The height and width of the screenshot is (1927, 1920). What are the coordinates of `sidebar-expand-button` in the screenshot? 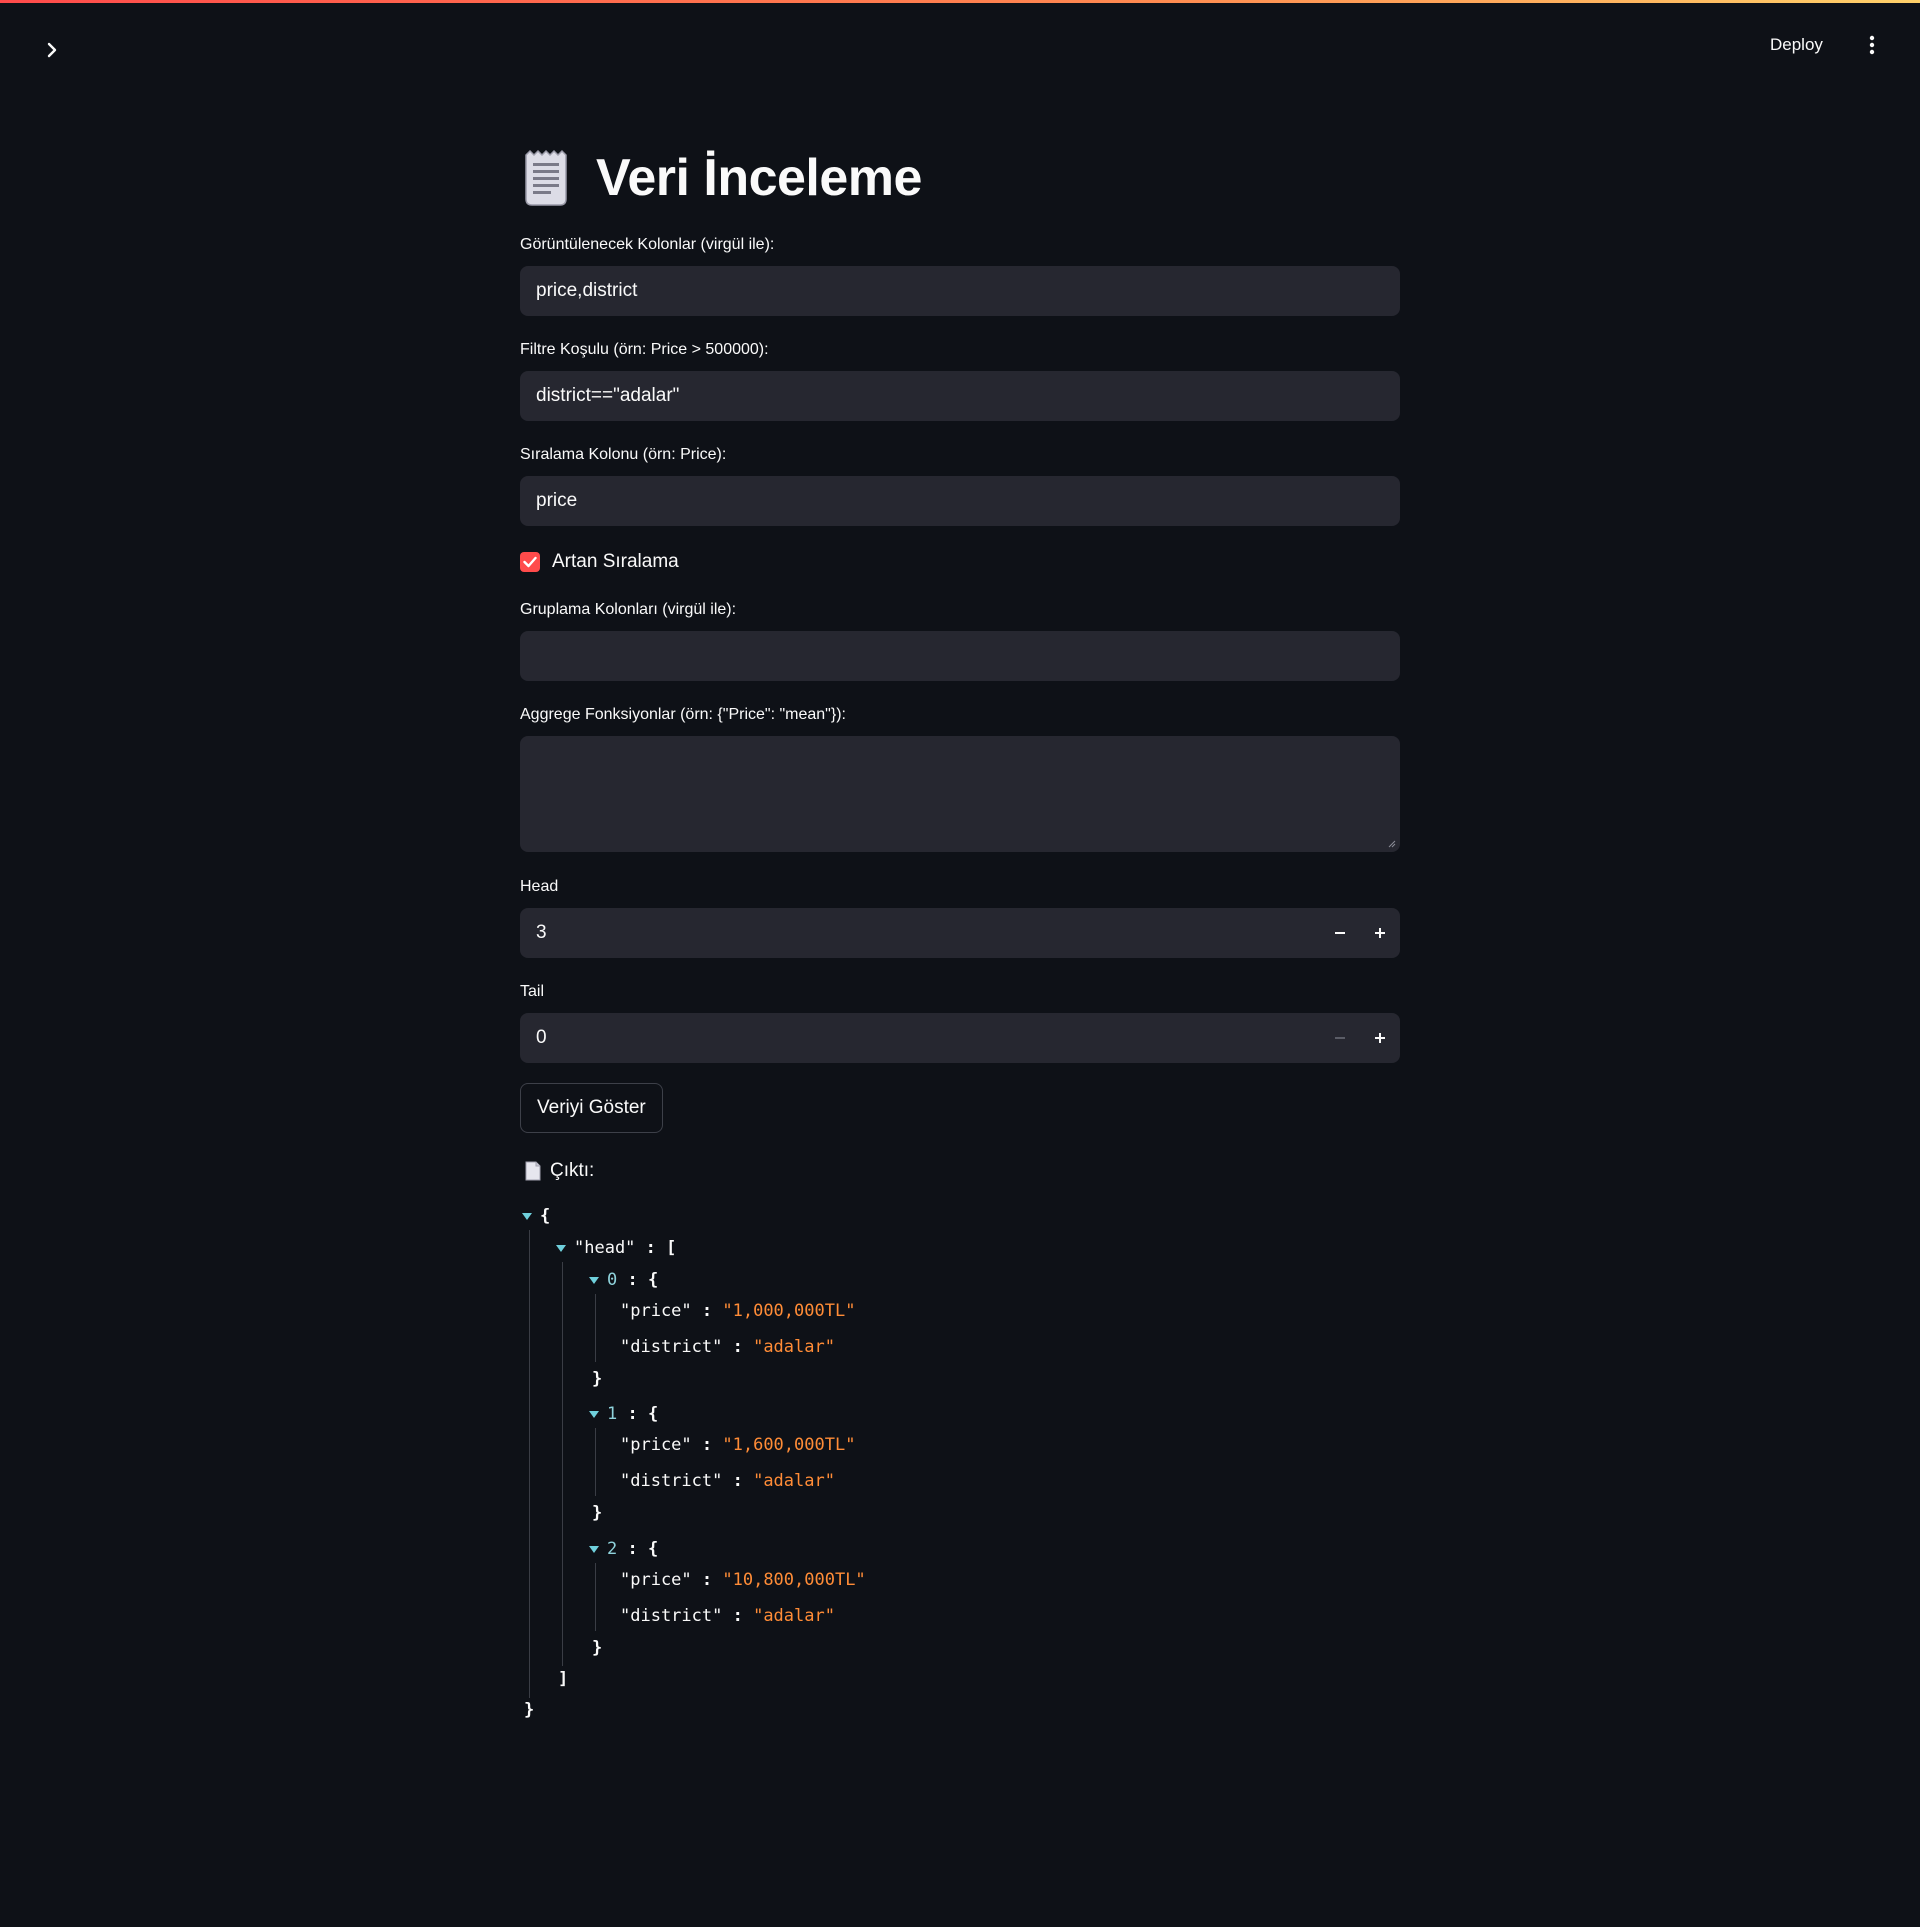 It's located at (52, 50).